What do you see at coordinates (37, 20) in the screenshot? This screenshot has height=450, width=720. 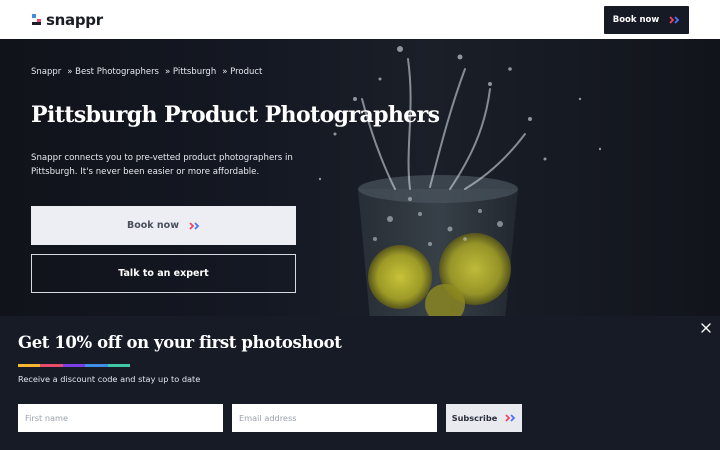 I see `logo-mark-icon` at bounding box center [37, 20].